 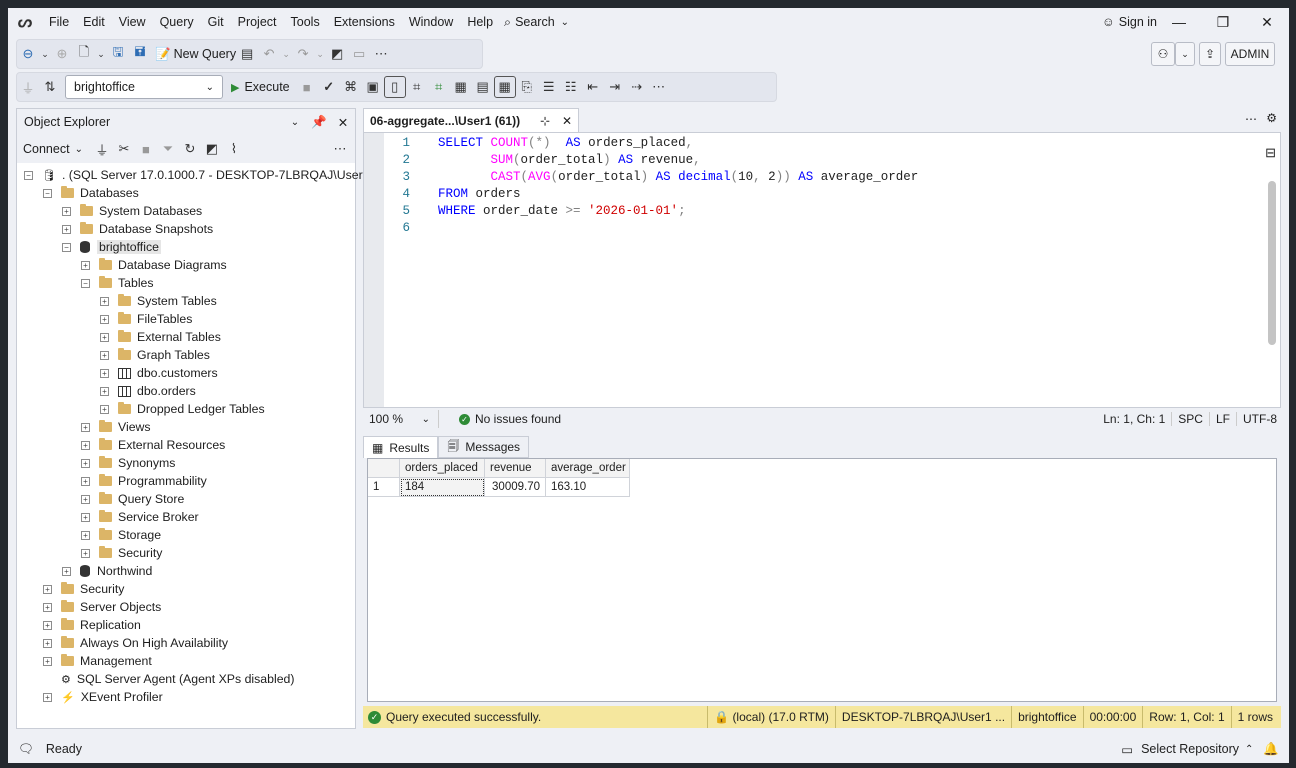 I want to click on code-line: 4 FROM orders, so click(x=653, y=194).